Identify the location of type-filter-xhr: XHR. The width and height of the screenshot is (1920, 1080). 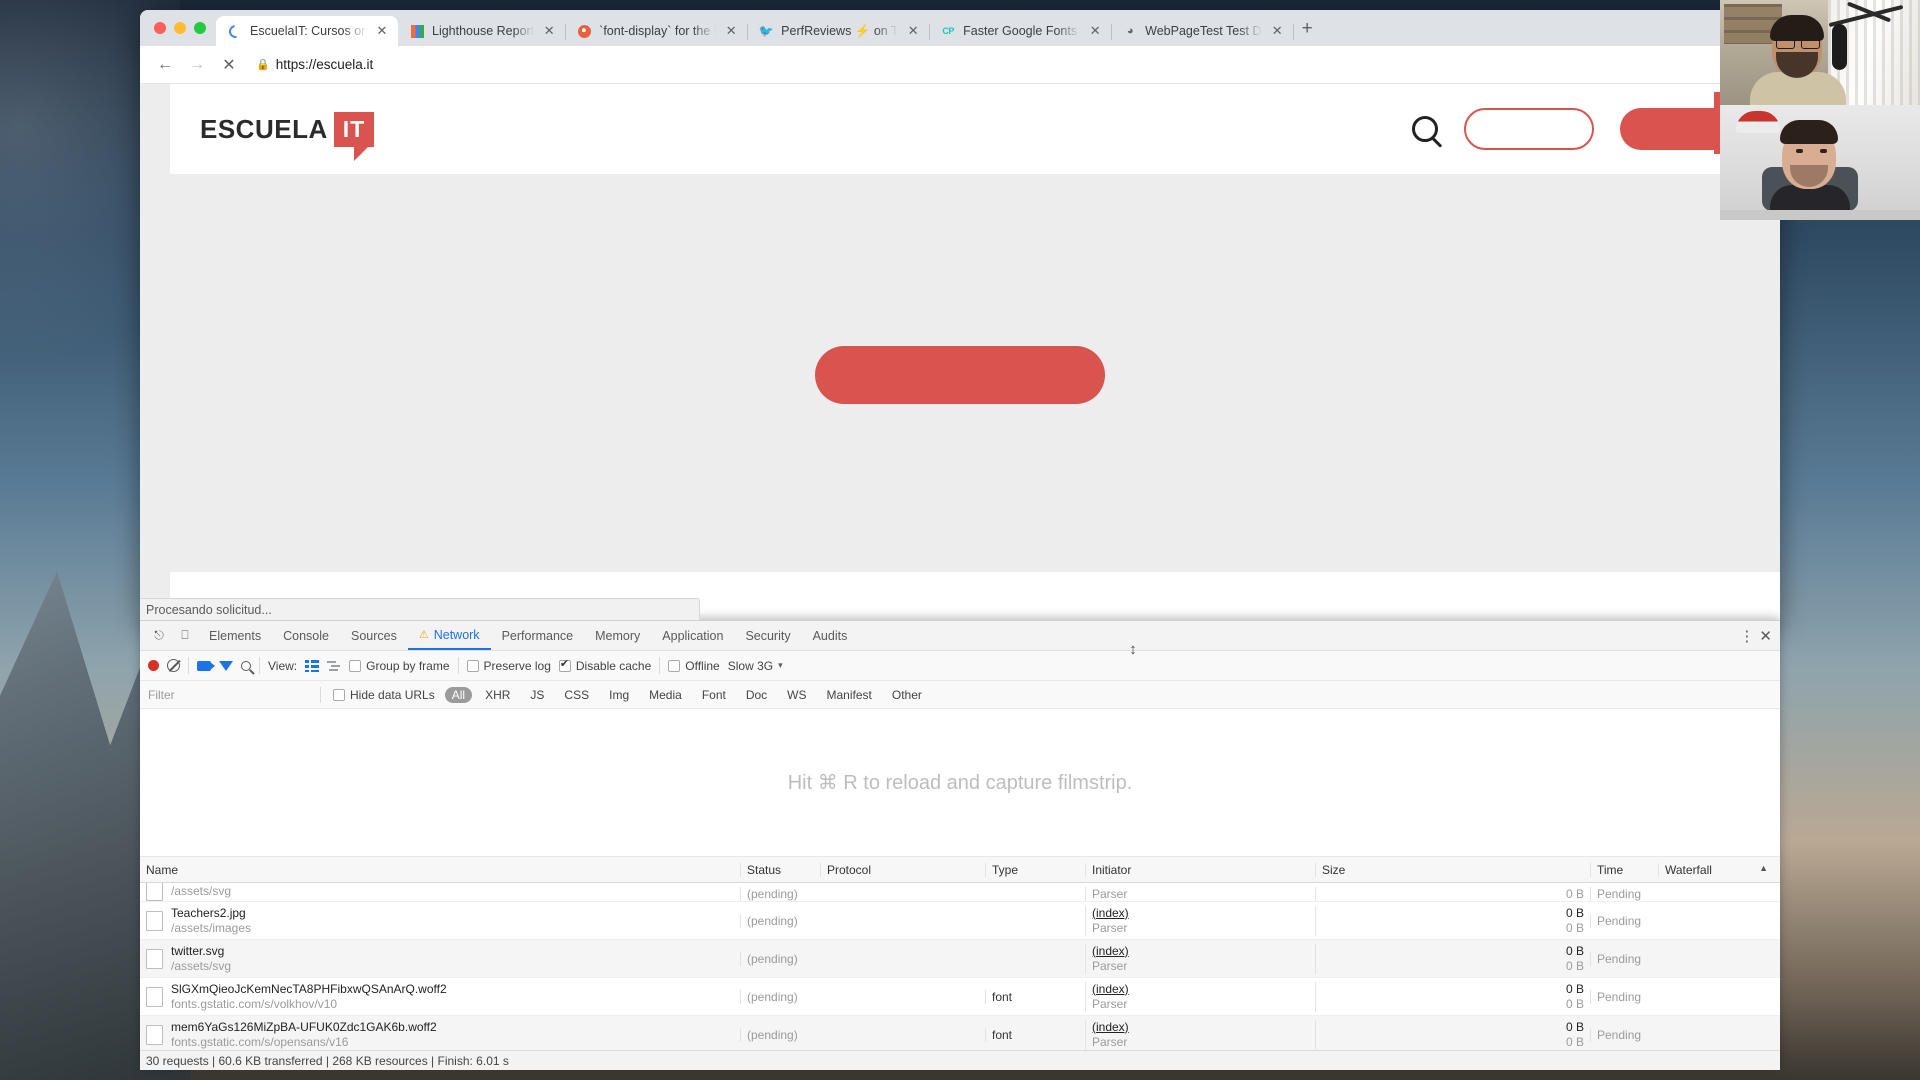
(497, 695).